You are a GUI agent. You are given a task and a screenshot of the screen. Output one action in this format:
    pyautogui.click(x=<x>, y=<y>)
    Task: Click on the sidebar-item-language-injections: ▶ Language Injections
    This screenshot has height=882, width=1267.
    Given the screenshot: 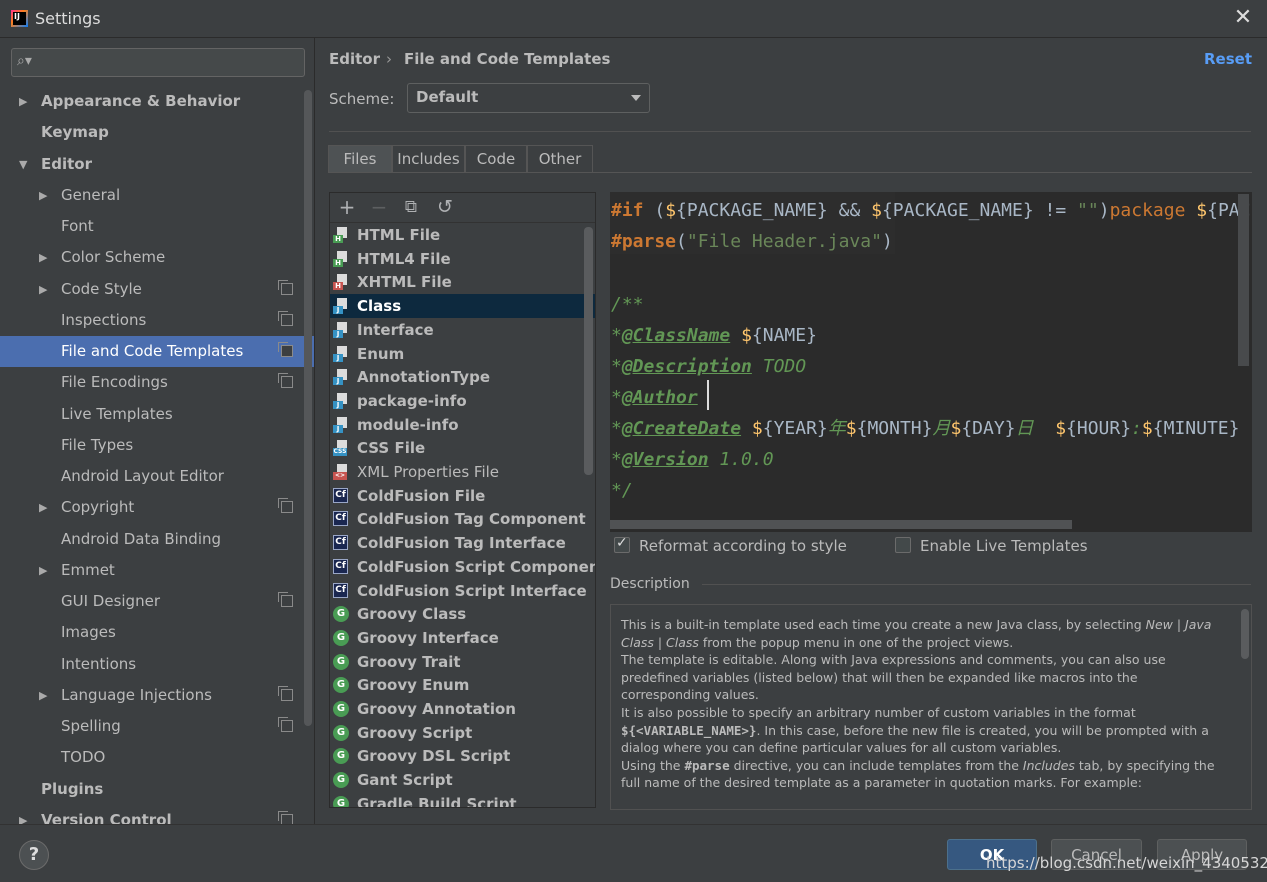 What is the action you would take?
    pyautogui.click(x=151, y=695)
    